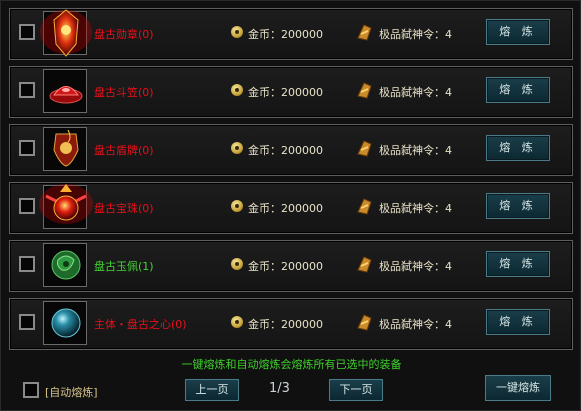 The height and width of the screenshot is (411, 581). What do you see at coordinates (124, 34) in the screenshot?
I see `item-name: 盘古勋章(0)` at bounding box center [124, 34].